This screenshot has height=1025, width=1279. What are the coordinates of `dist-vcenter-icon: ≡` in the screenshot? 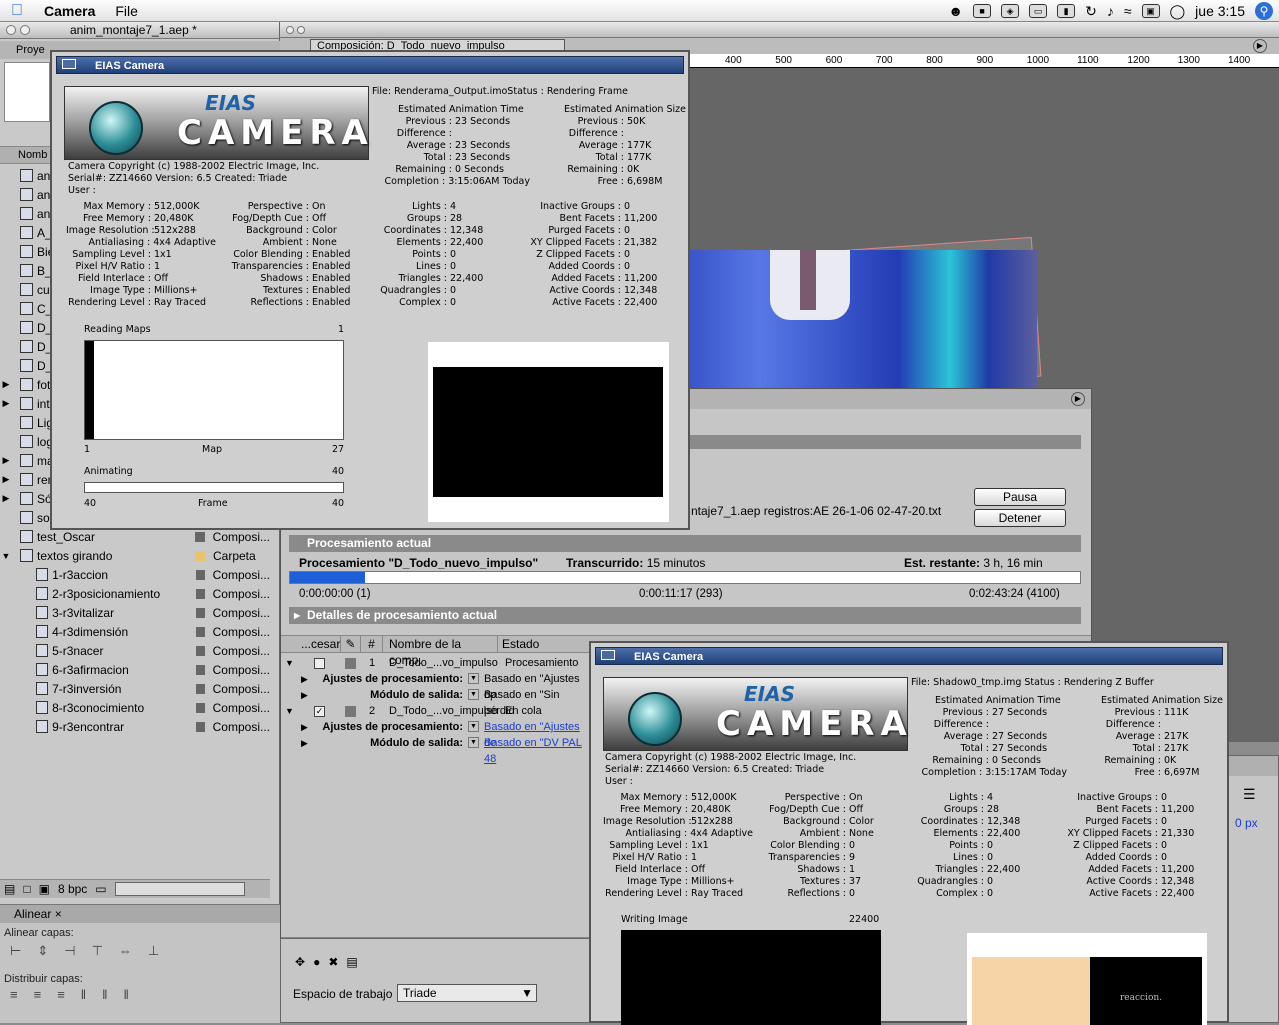 It's located at (38, 994).